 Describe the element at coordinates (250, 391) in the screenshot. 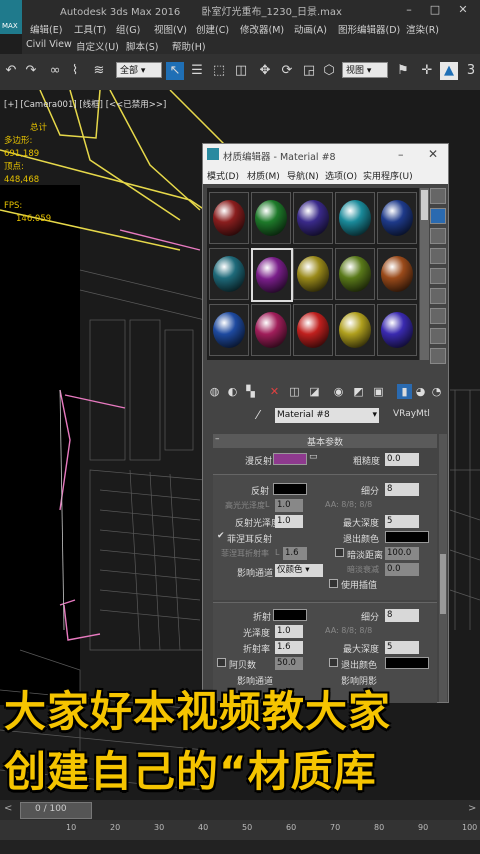

I see `assign-material-icon: ▚` at that location.